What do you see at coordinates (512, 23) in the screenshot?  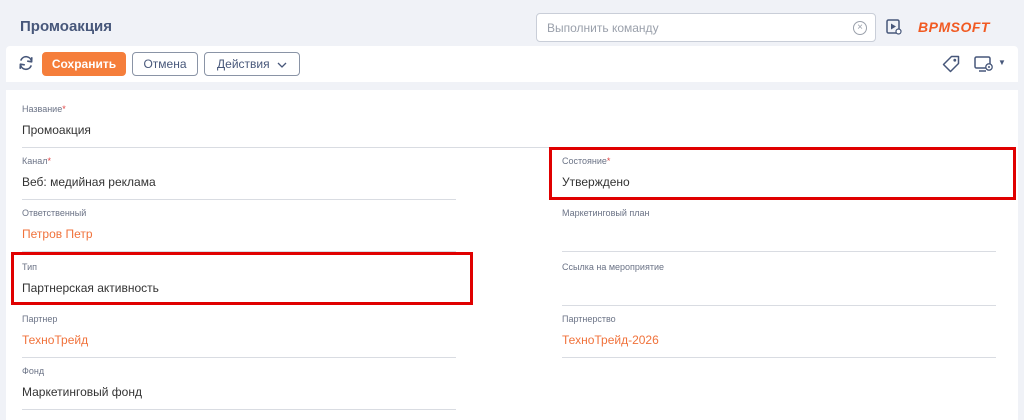 I see `page-header: Промоакция × BPMSOFT` at bounding box center [512, 23].